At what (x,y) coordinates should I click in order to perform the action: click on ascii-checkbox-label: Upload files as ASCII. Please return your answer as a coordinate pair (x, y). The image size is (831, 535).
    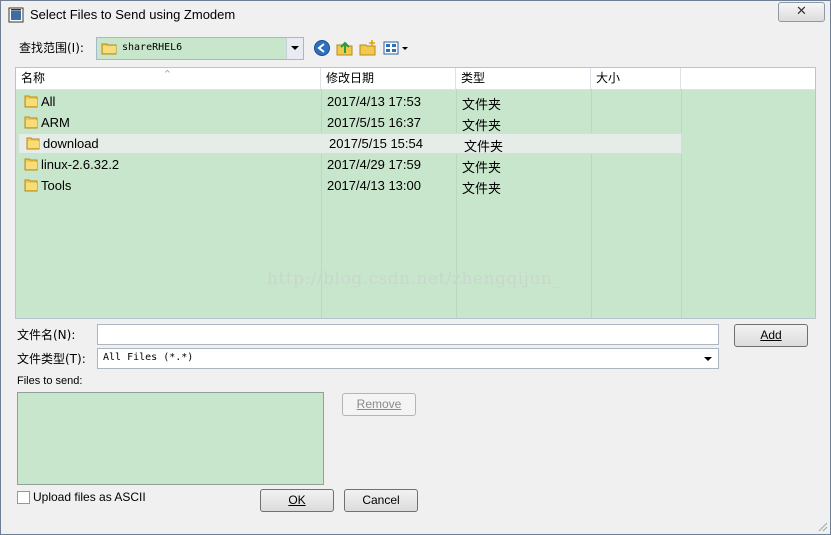
    Looking at the image, I should click on (89, 497).